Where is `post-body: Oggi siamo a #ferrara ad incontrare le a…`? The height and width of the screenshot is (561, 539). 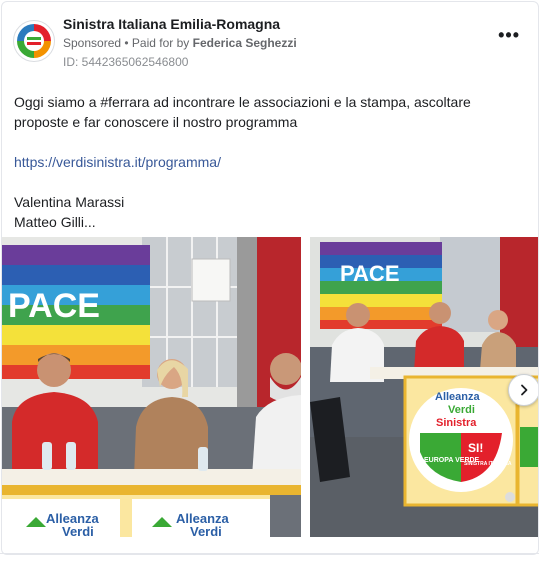 post-body: Oggi siamo a #ferrara ad incontrare le a… is located at coordinates (242, 112).